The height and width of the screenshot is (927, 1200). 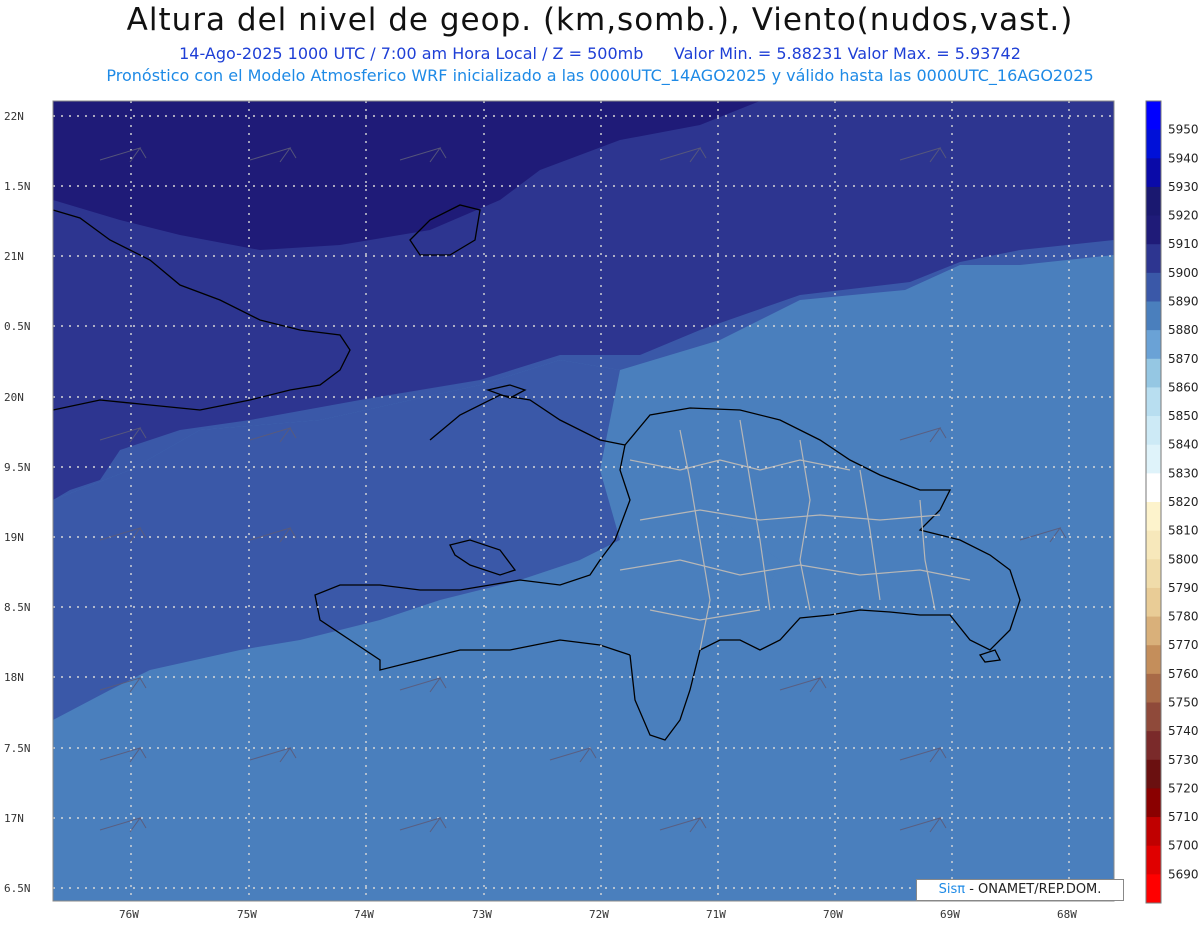 What do you see at coordinates (1067, 914) in the screenshot?
I see `lon-label: 68W` at bounding box center [1067, 914].